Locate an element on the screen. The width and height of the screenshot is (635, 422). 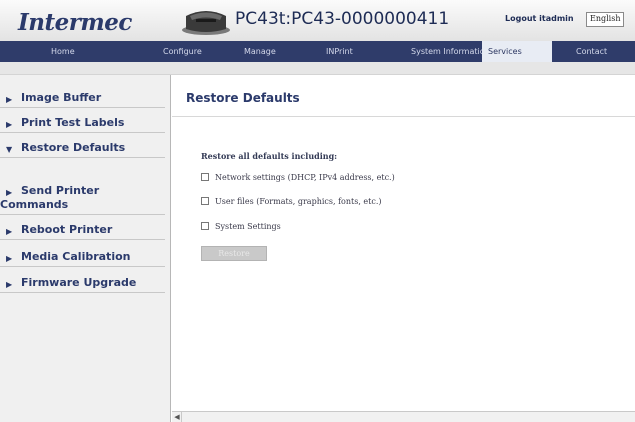
title-divider is located at coordinates (403, 116).